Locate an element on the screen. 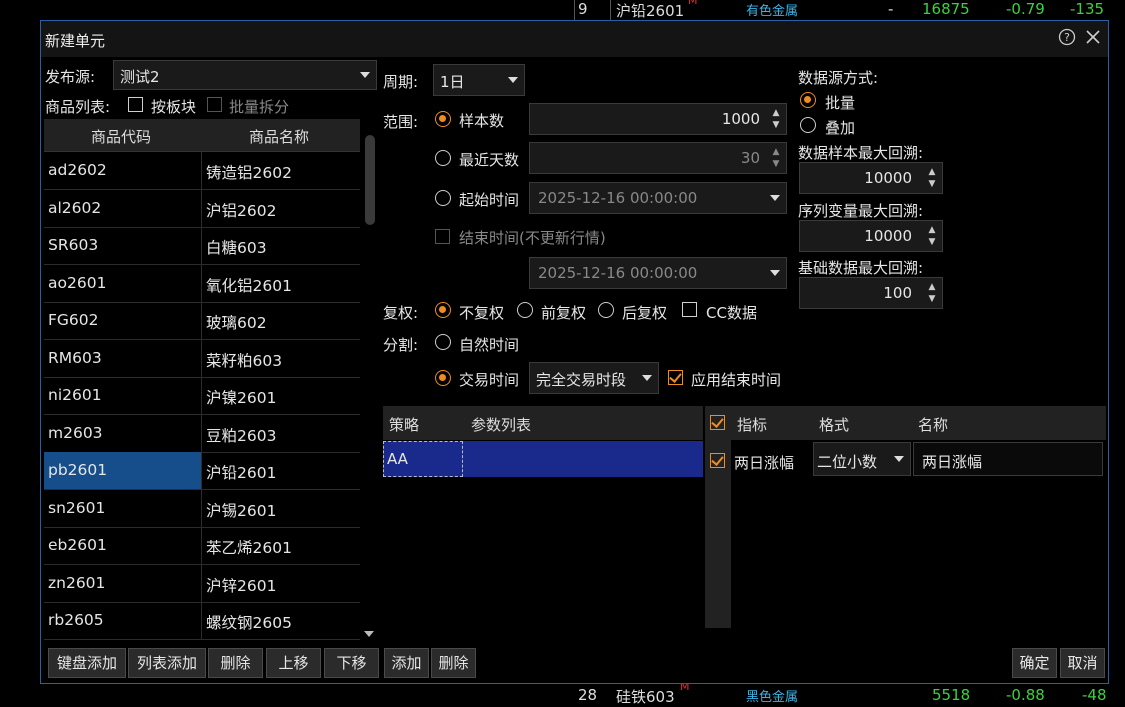  table-row: al2602 沪铝2602 is located at coordinates (202, 208).